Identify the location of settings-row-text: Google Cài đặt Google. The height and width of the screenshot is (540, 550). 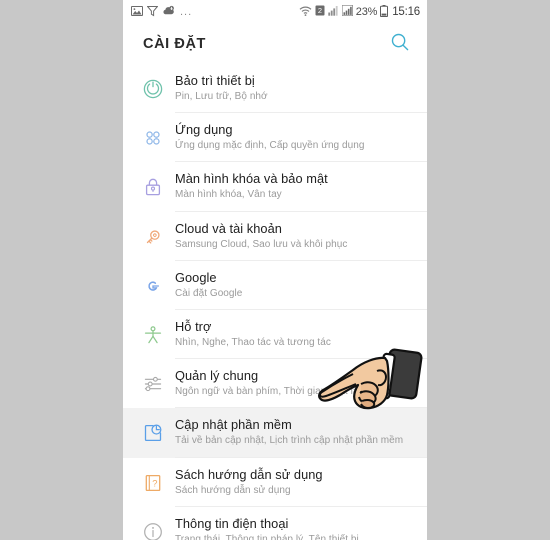
(301, 281).